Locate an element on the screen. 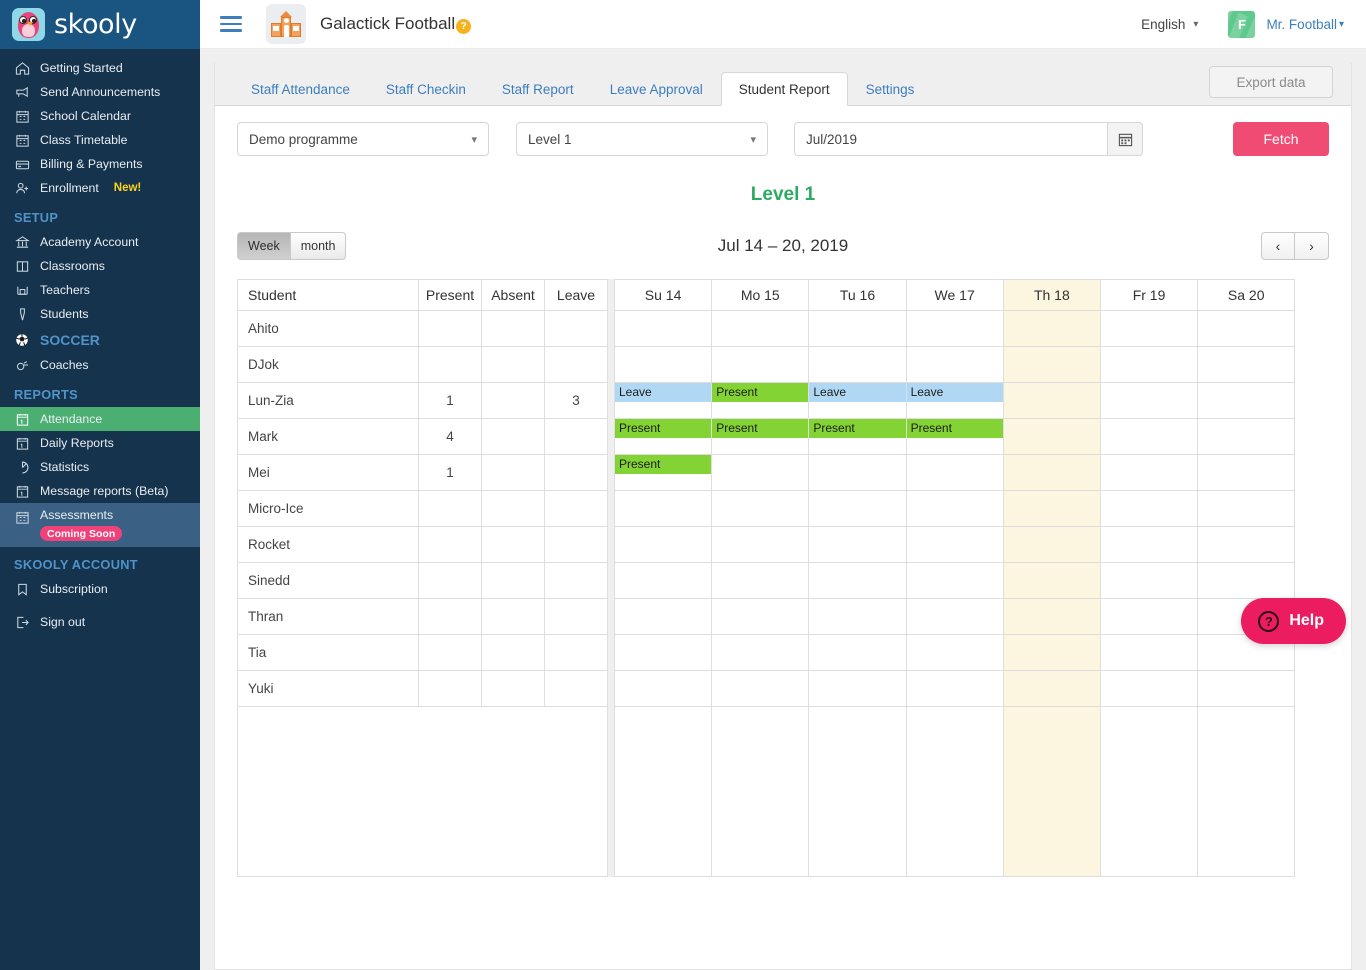  sidebar-section-soccer: SOCCER is located at coordinates (100, 339).